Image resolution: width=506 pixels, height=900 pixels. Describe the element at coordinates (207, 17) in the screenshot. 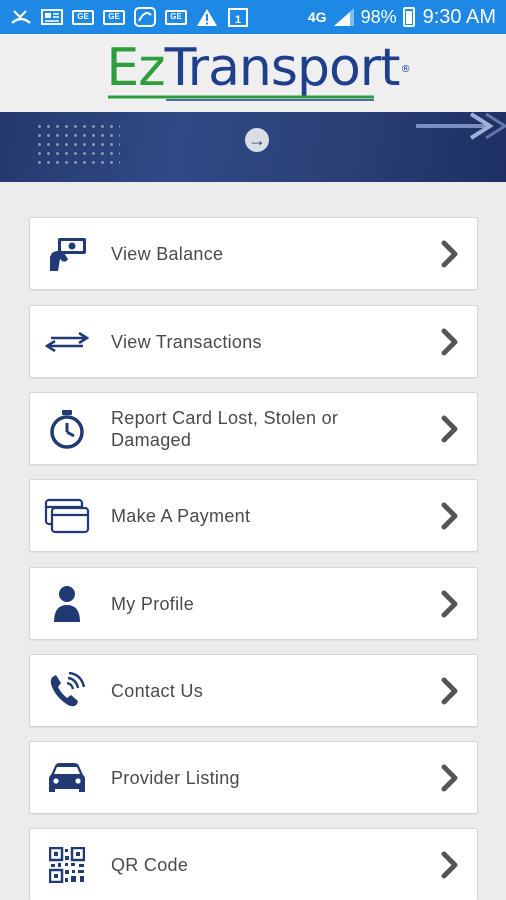

I see `warning-icon` at that location.